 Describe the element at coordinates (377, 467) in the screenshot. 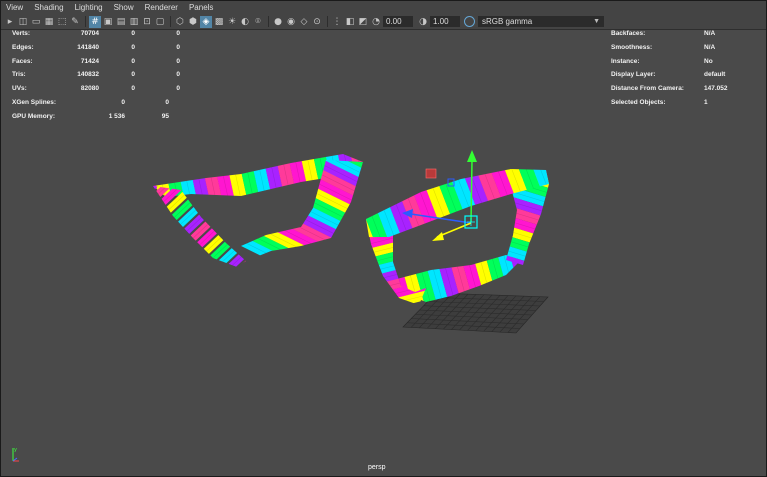

I see `camera-name-label: persp` at that location.